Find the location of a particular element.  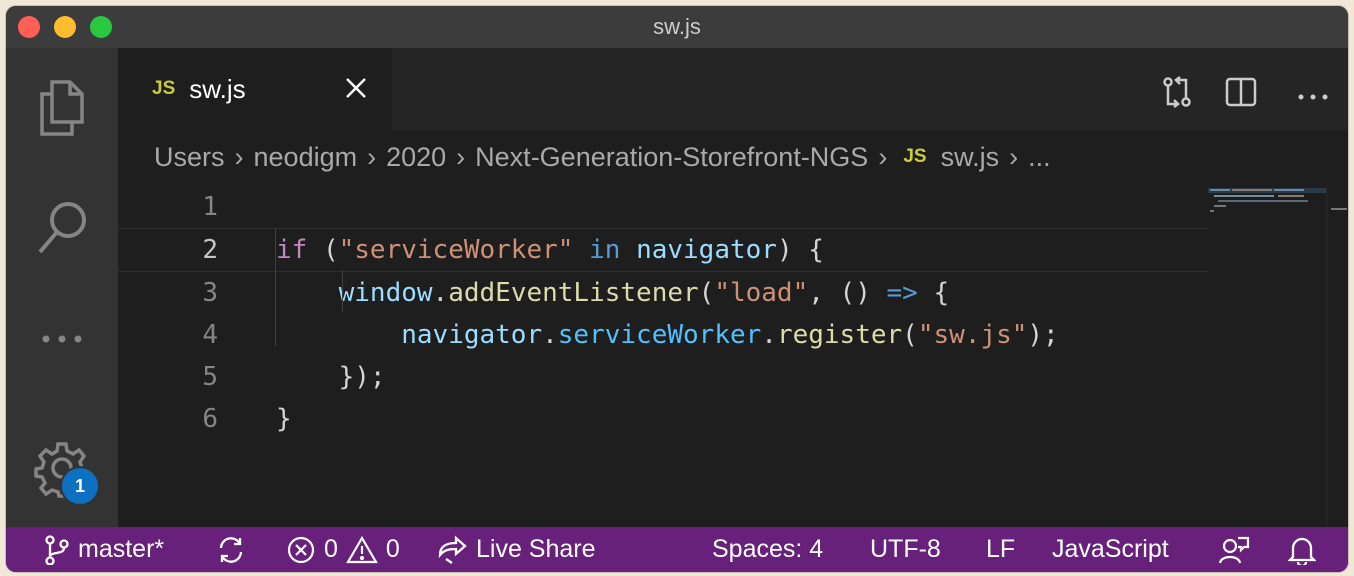

window-title: sw.js is located at coordinates (677, 26).